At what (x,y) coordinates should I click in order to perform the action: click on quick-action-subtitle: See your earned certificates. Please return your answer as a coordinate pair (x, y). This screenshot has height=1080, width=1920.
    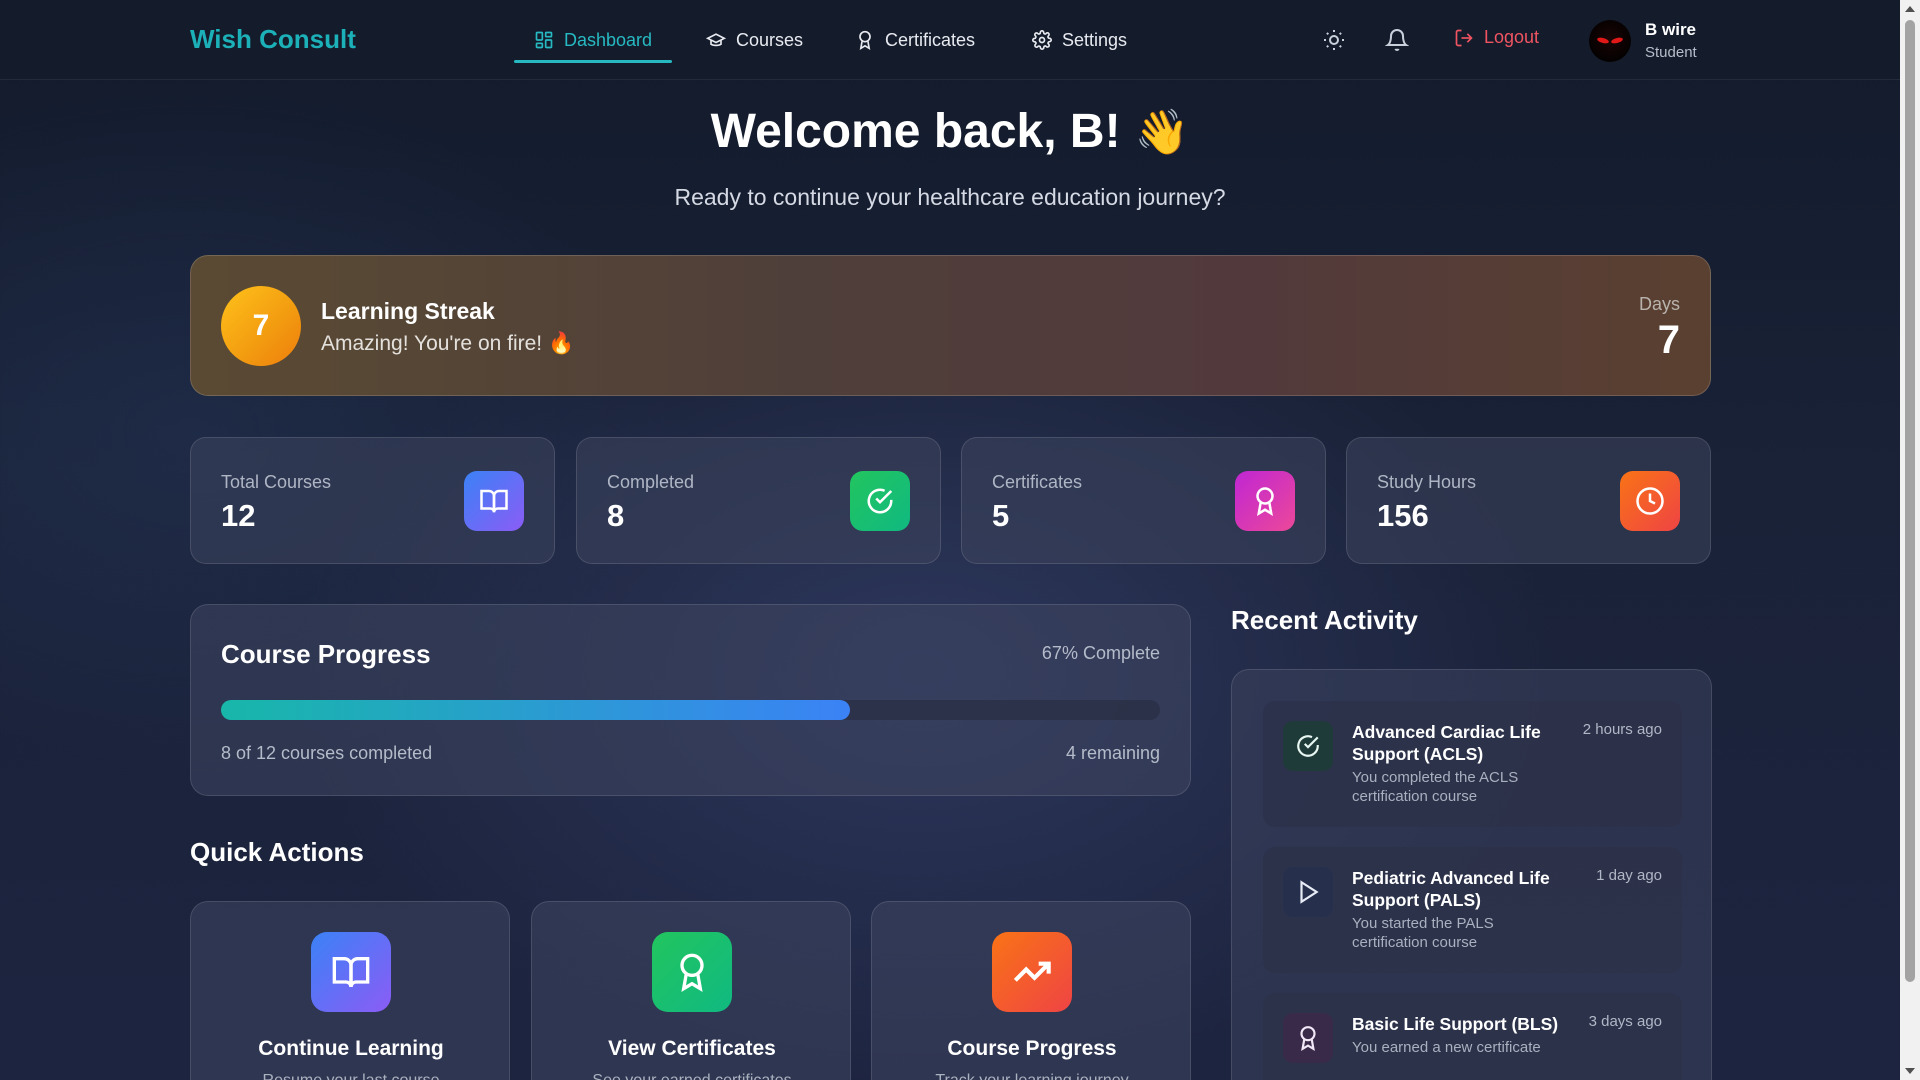
    Looking at the image, I should click on (692, 1076).